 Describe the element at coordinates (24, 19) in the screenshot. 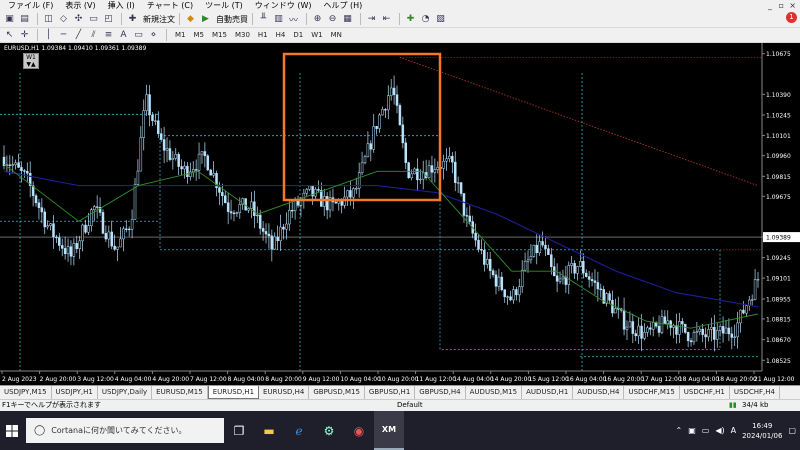

I see `profiles-icon: ▤` at that location.